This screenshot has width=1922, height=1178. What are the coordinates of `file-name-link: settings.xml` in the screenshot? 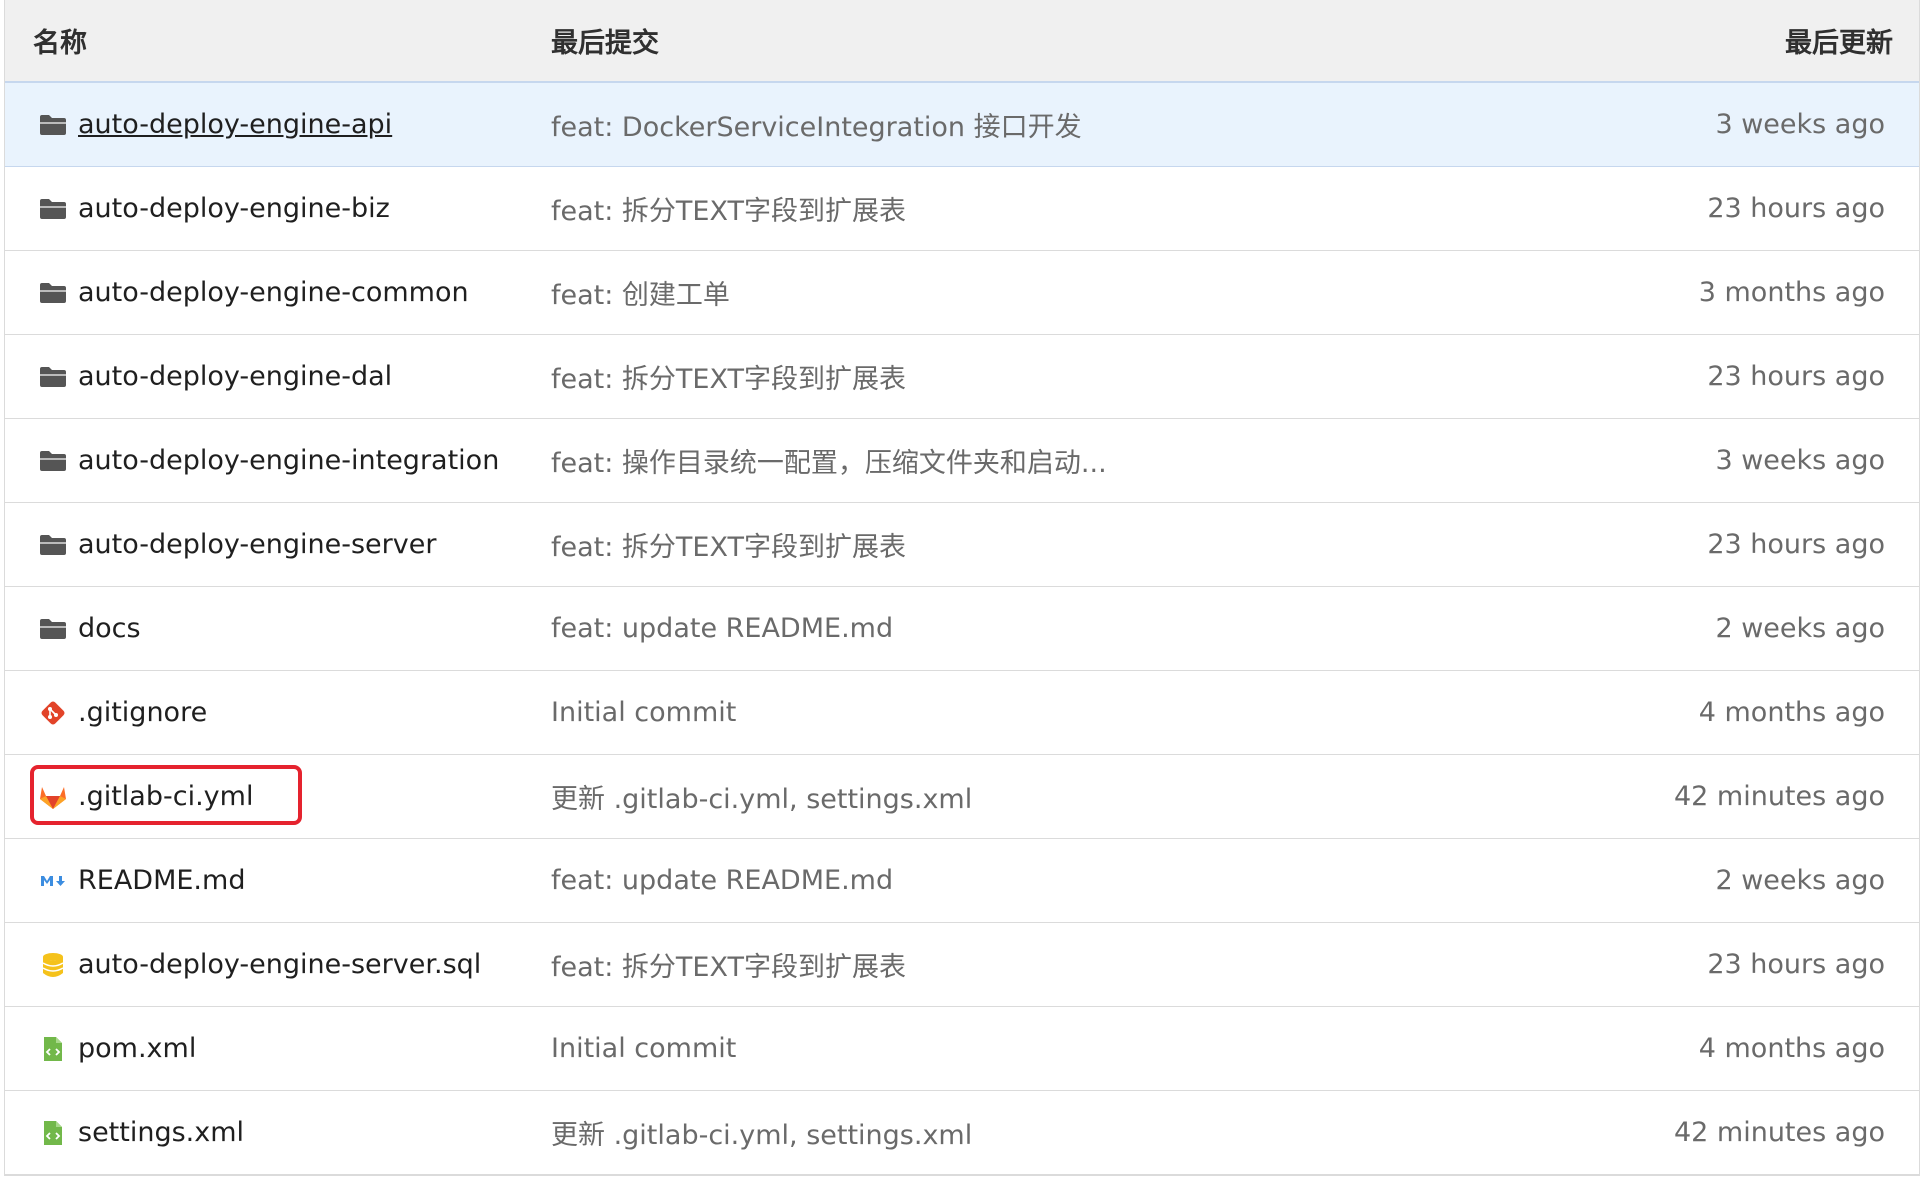 It's located at (161, 1132).